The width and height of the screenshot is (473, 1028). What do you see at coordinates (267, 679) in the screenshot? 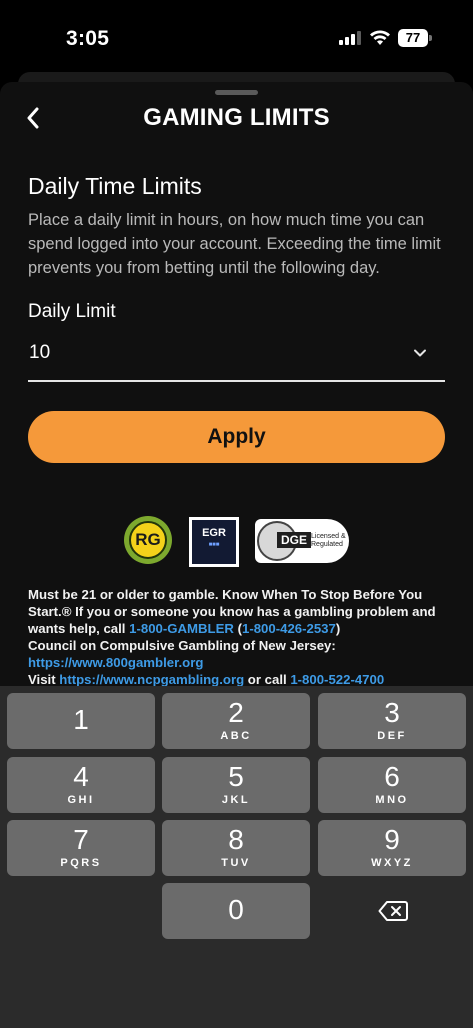
I see `disclaimer-text: or call` at bounding box center [267, 679].